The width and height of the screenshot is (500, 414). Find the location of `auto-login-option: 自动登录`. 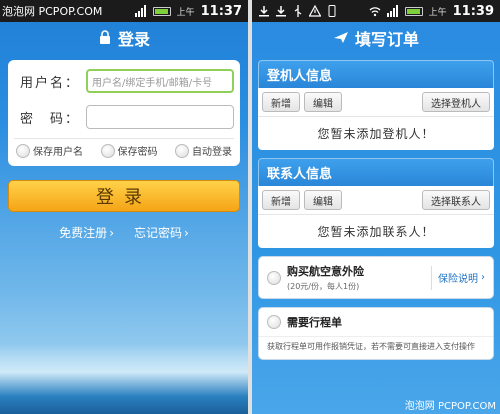

auto-login-option: 自动登录 is located at coordinates (203, 150).